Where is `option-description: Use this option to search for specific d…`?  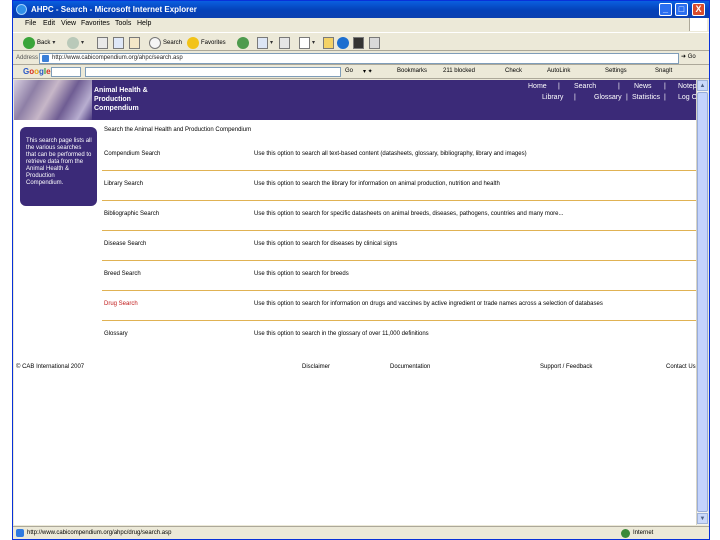 option-description: Use this option to search for specific d… is located at coordinates (409, 214).